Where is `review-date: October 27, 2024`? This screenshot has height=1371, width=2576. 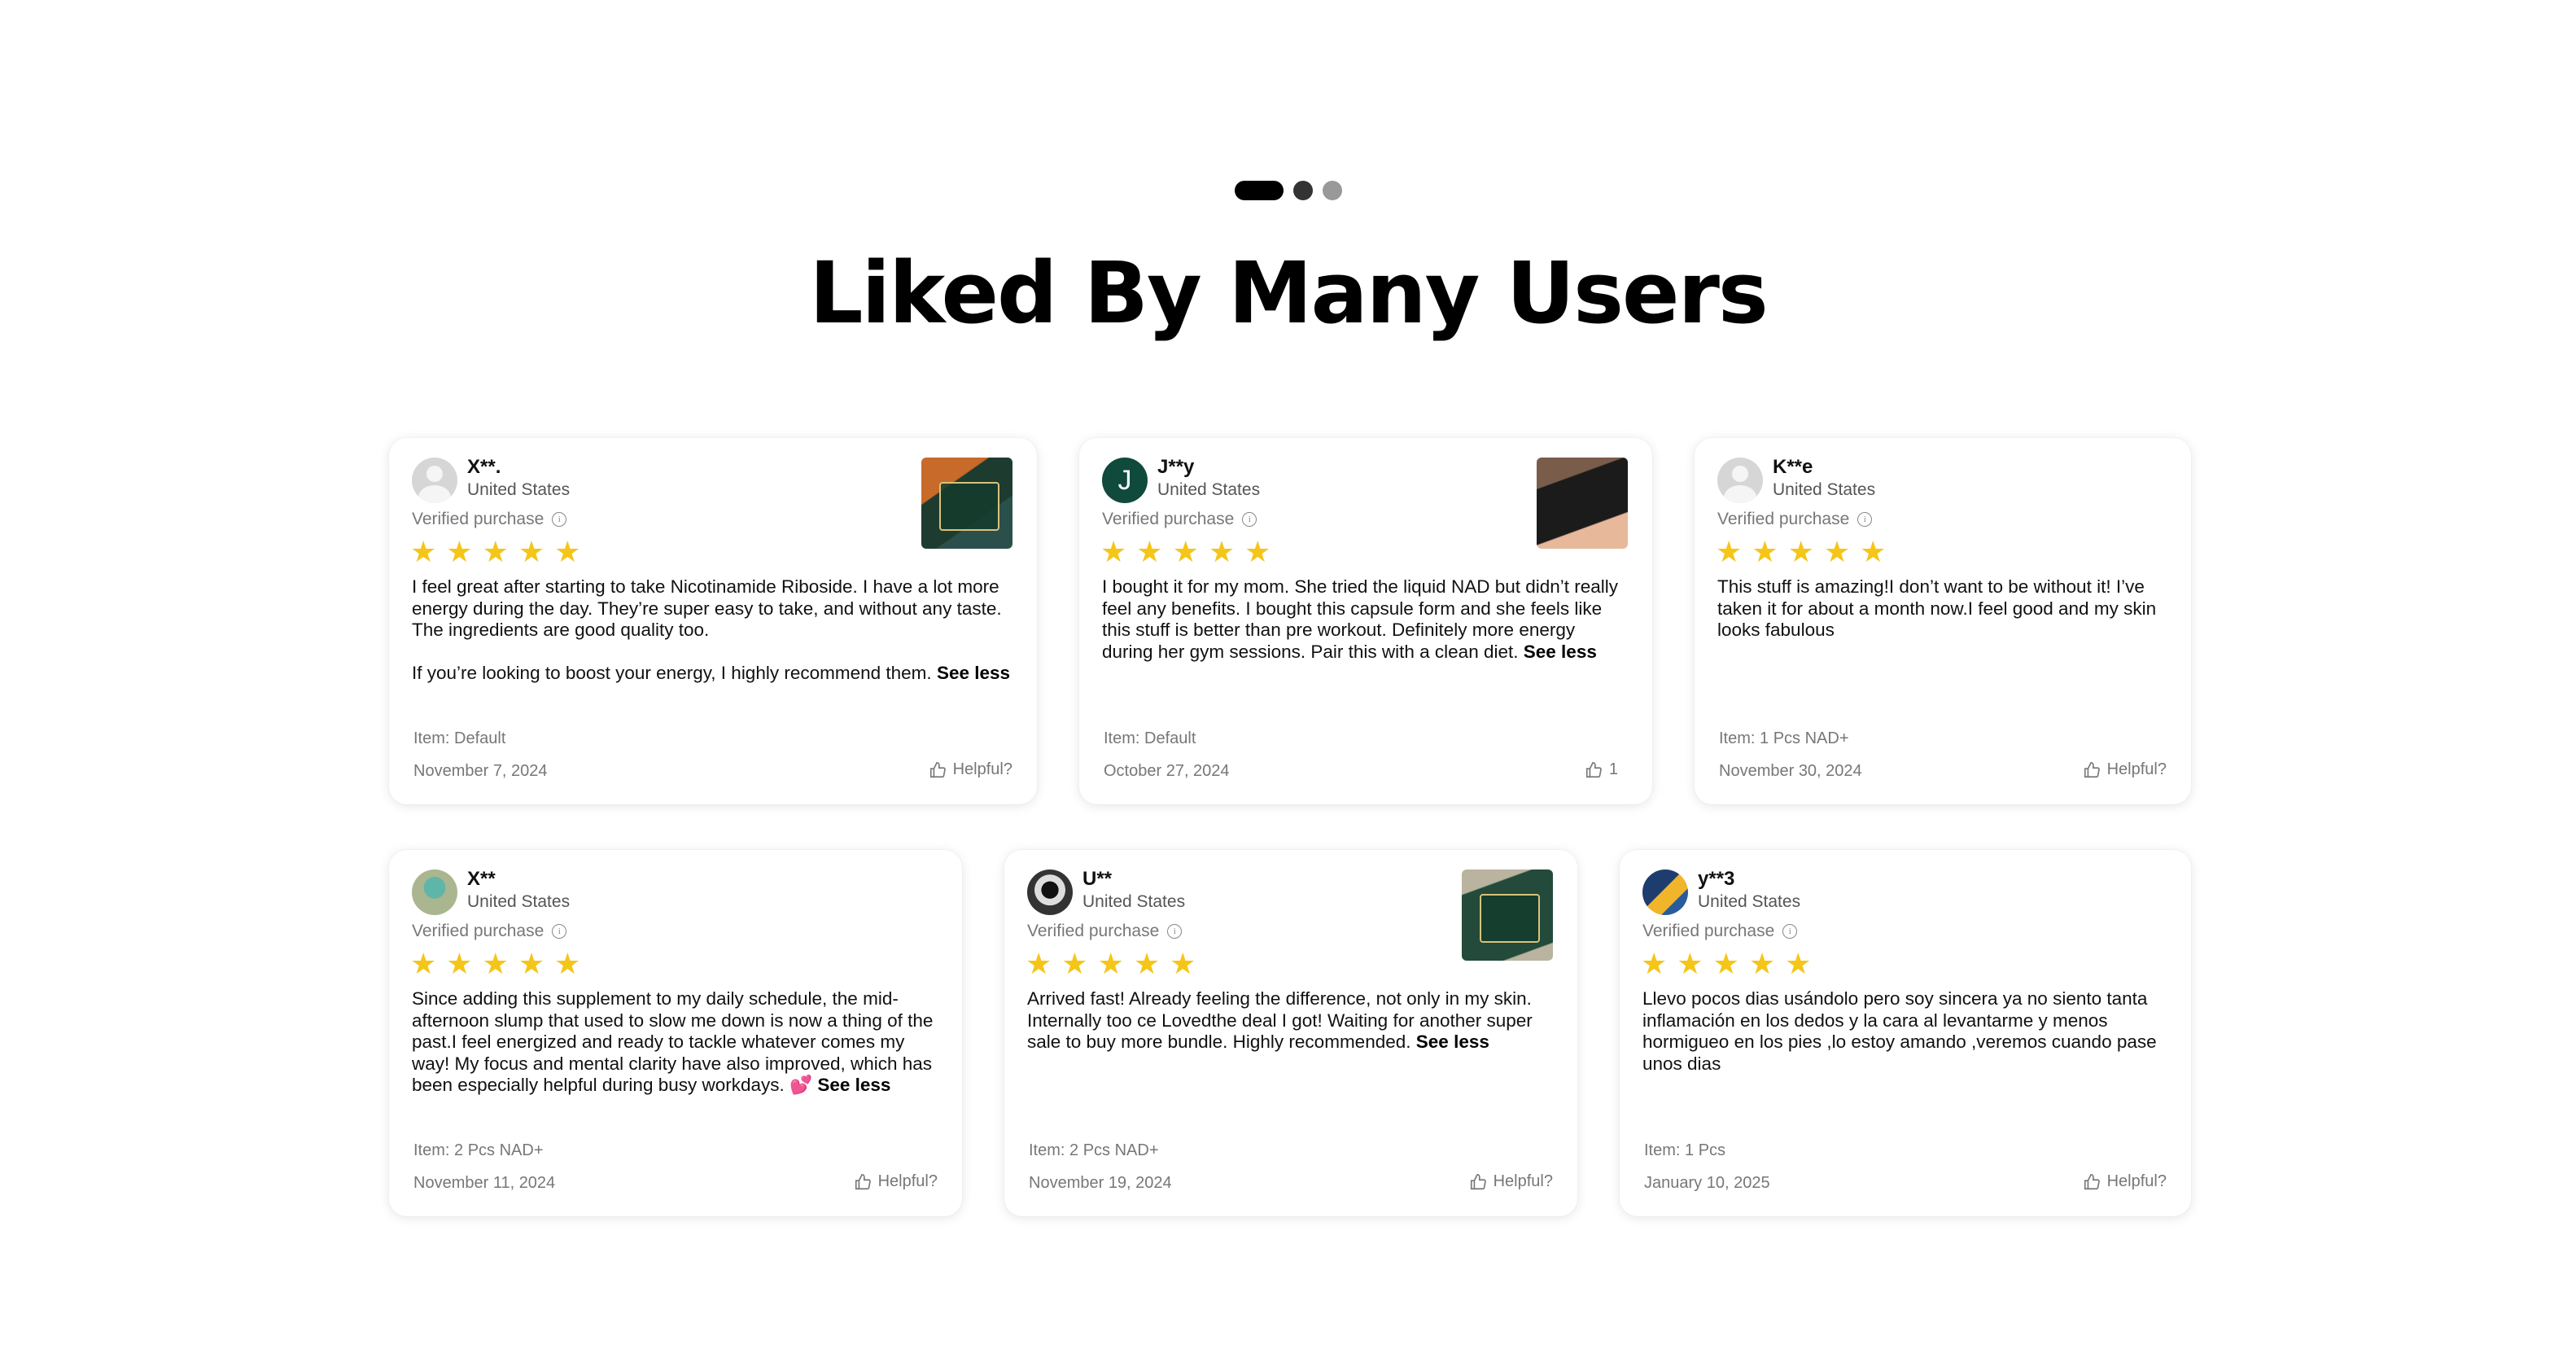 review-date: October 27, 2024 is located at coordinates (1167, 771).